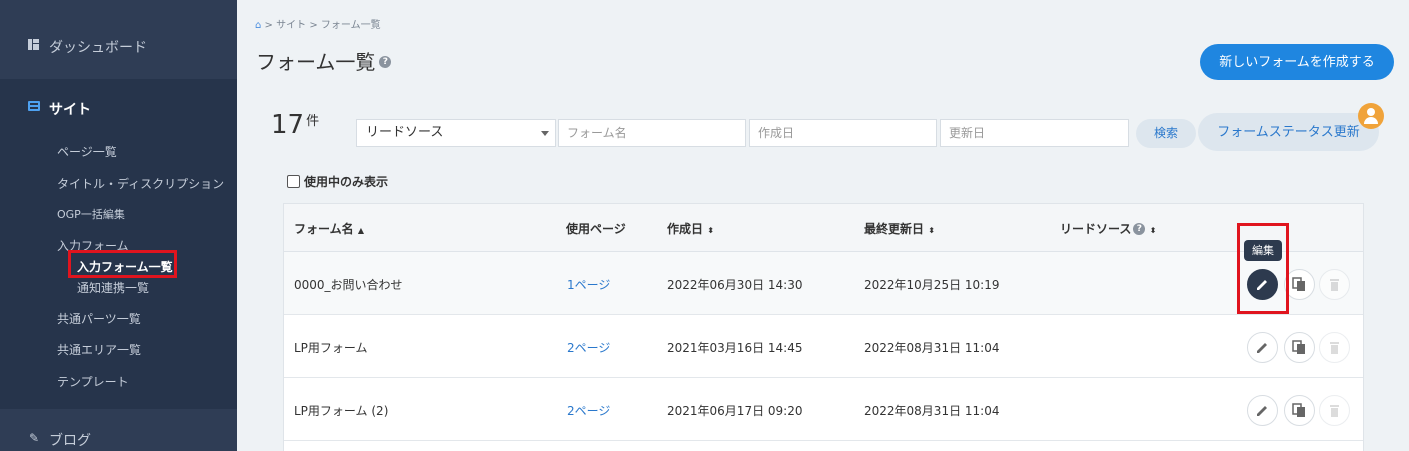 This screenshot has height=451, width=1409. Describe the element at coordinates (98, 48) in the screenshot. I see `sidebar-item-label: ダッシュボード` at that location.